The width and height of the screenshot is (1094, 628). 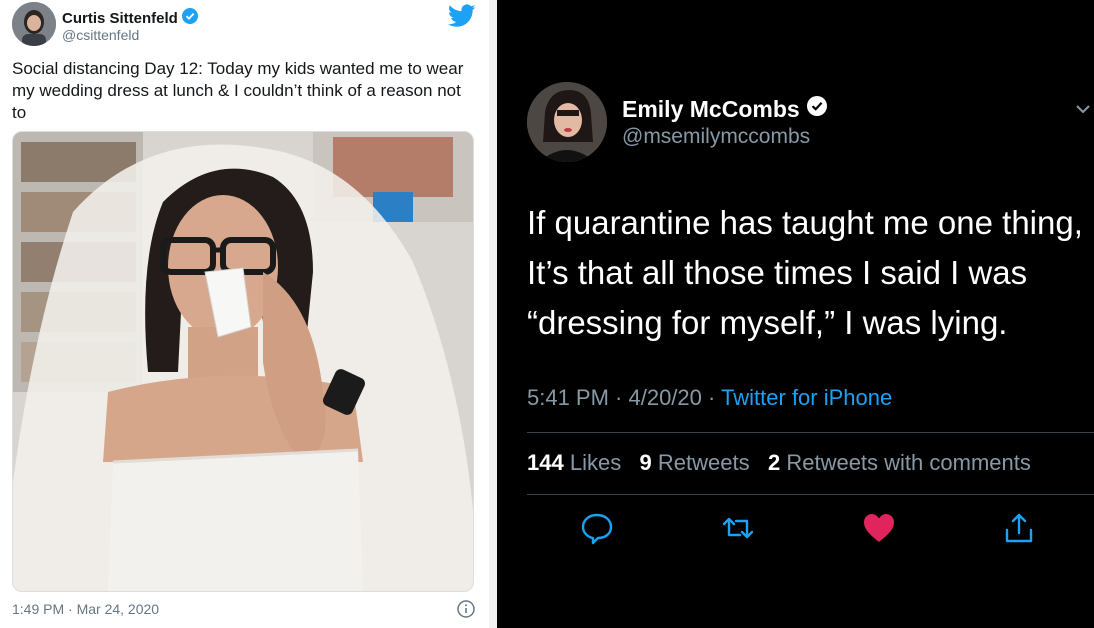 What do you see at coordinates (1019, 528) in the screenshot?
I see `share-icon` at bounding box center [1019, 528].